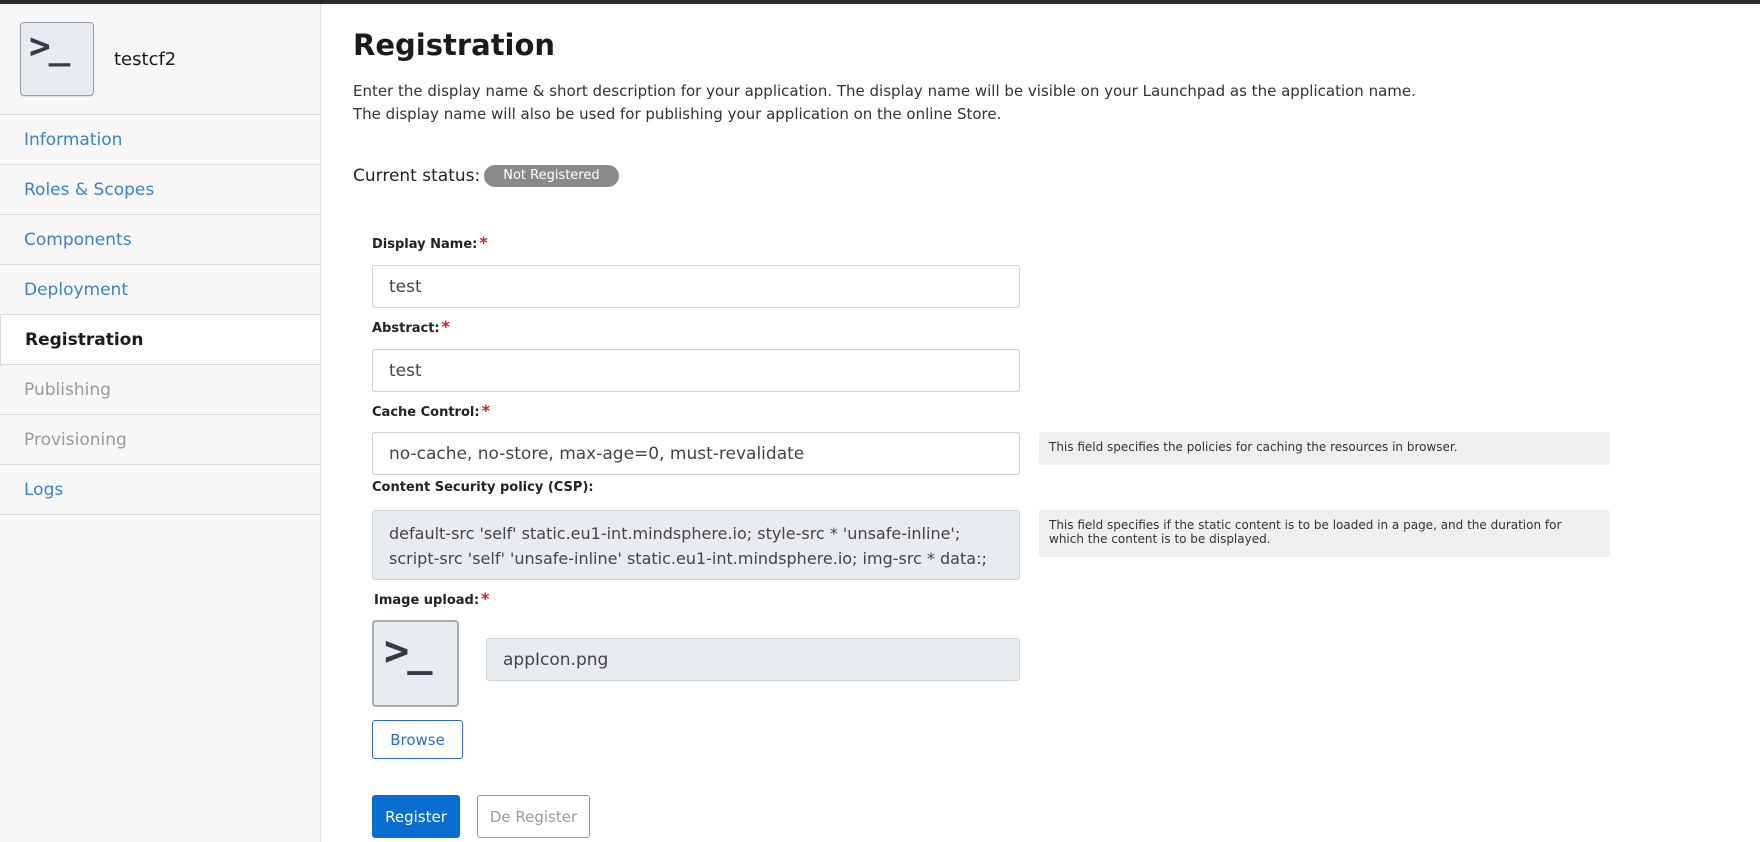  What do you see at coordinates (49, 46) in the screenshot?
I see `app-icon-glyph: >_` at bounding box center [49, 46].